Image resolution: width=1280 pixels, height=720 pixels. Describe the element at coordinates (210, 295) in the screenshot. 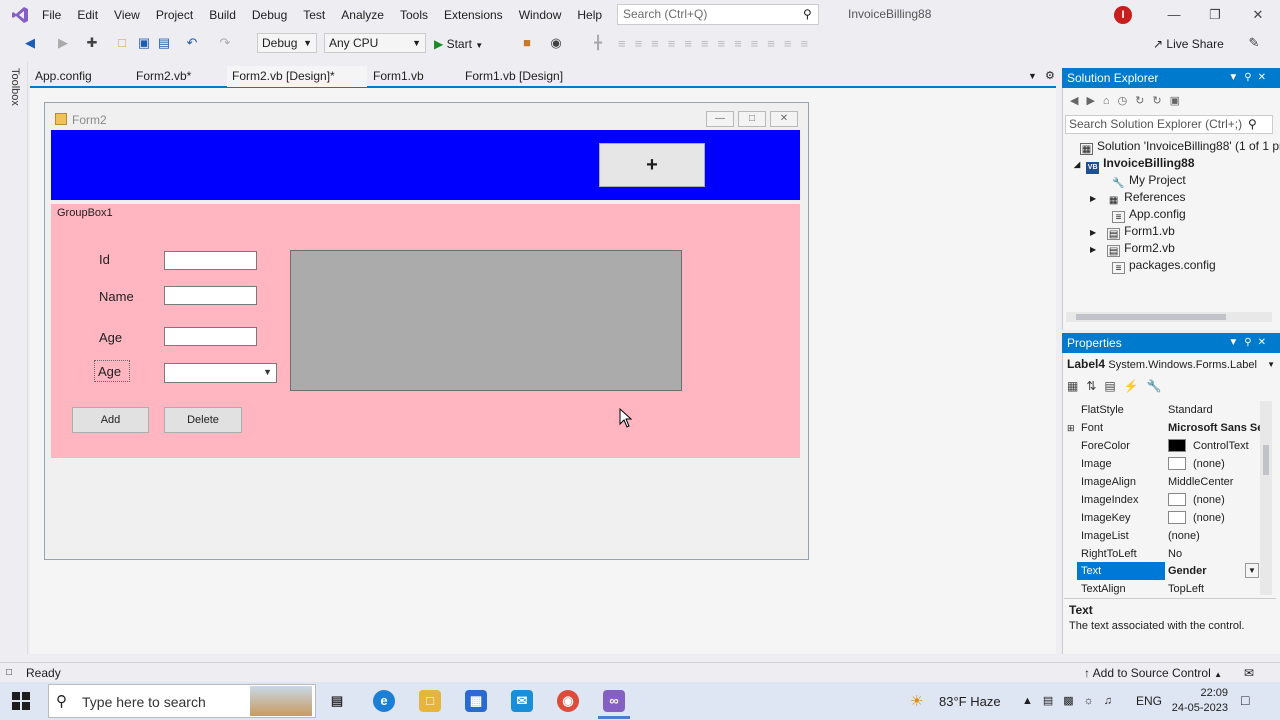

I see `name-field` at that location.